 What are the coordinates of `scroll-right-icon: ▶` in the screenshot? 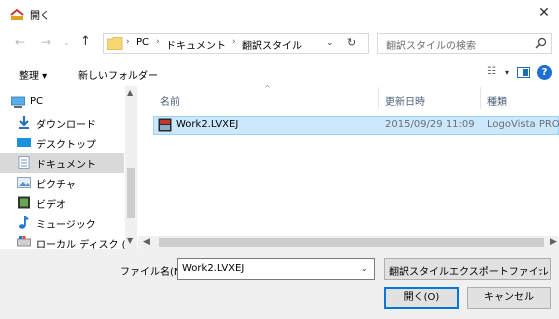 It's located at (553, 242).